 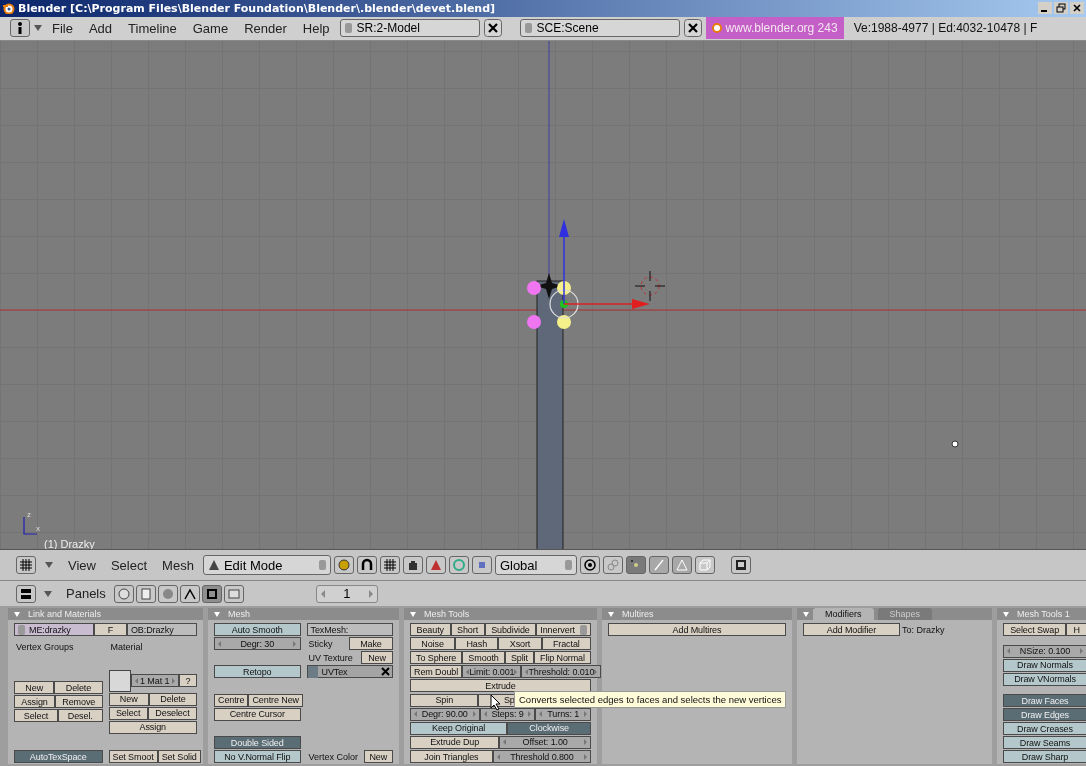 I want to click on number-field: Degr: 30, so click(x=257, y=644).